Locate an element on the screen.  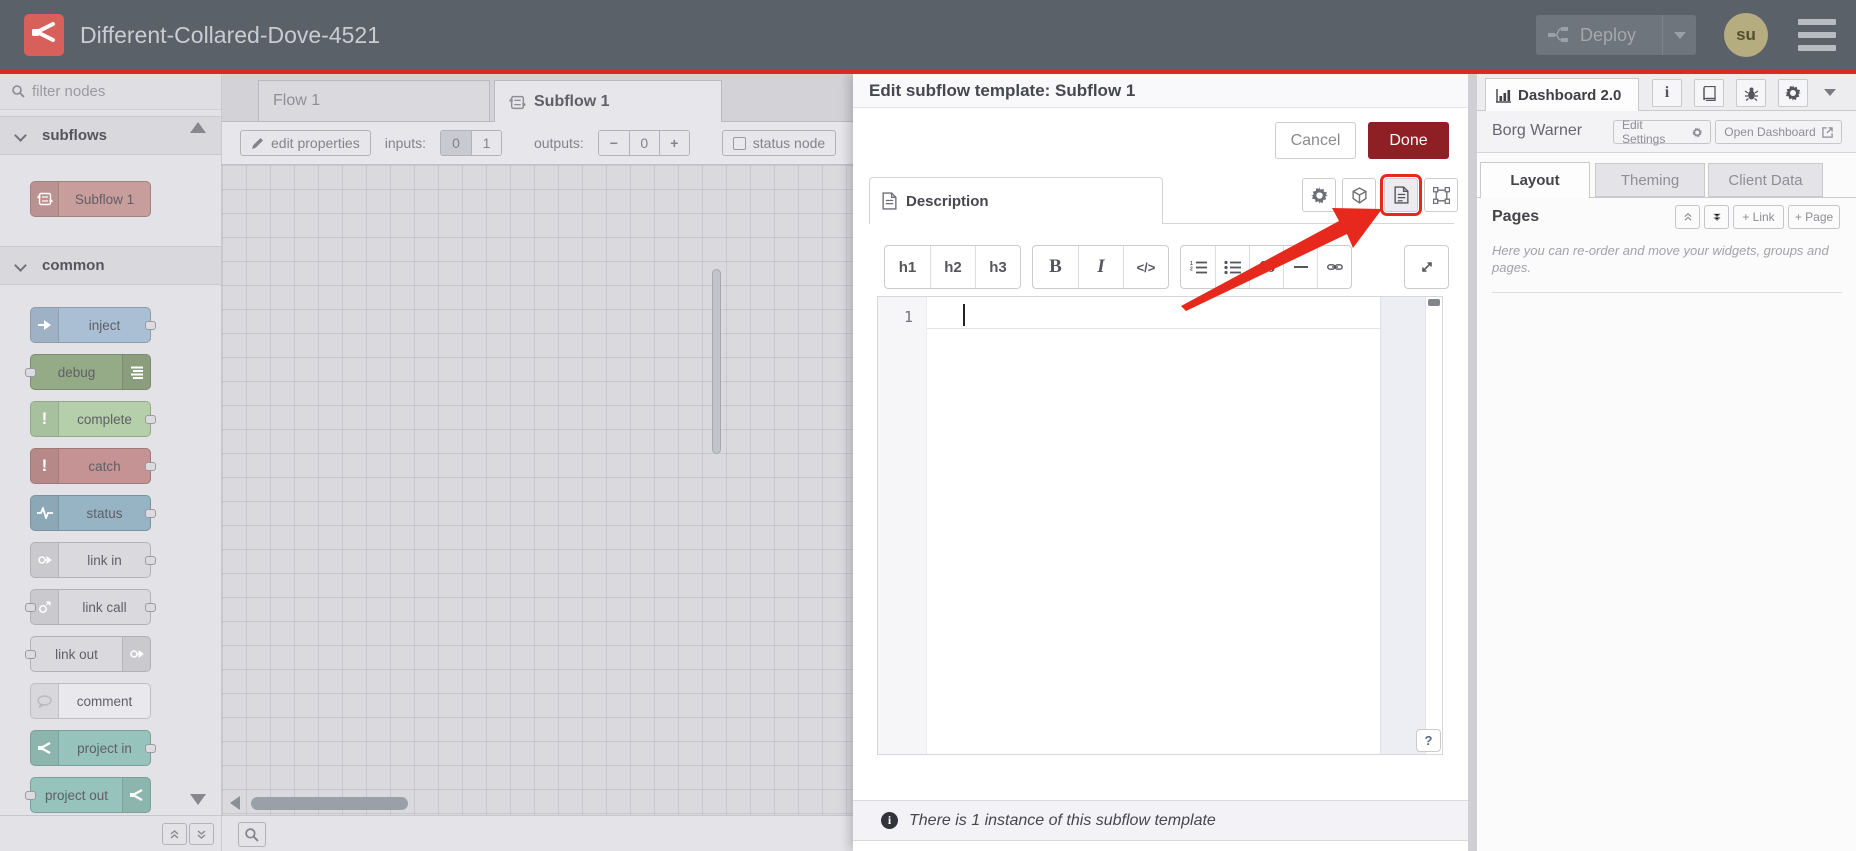
canvas-scroll-left-arrow is located at coordinates (235, 803).